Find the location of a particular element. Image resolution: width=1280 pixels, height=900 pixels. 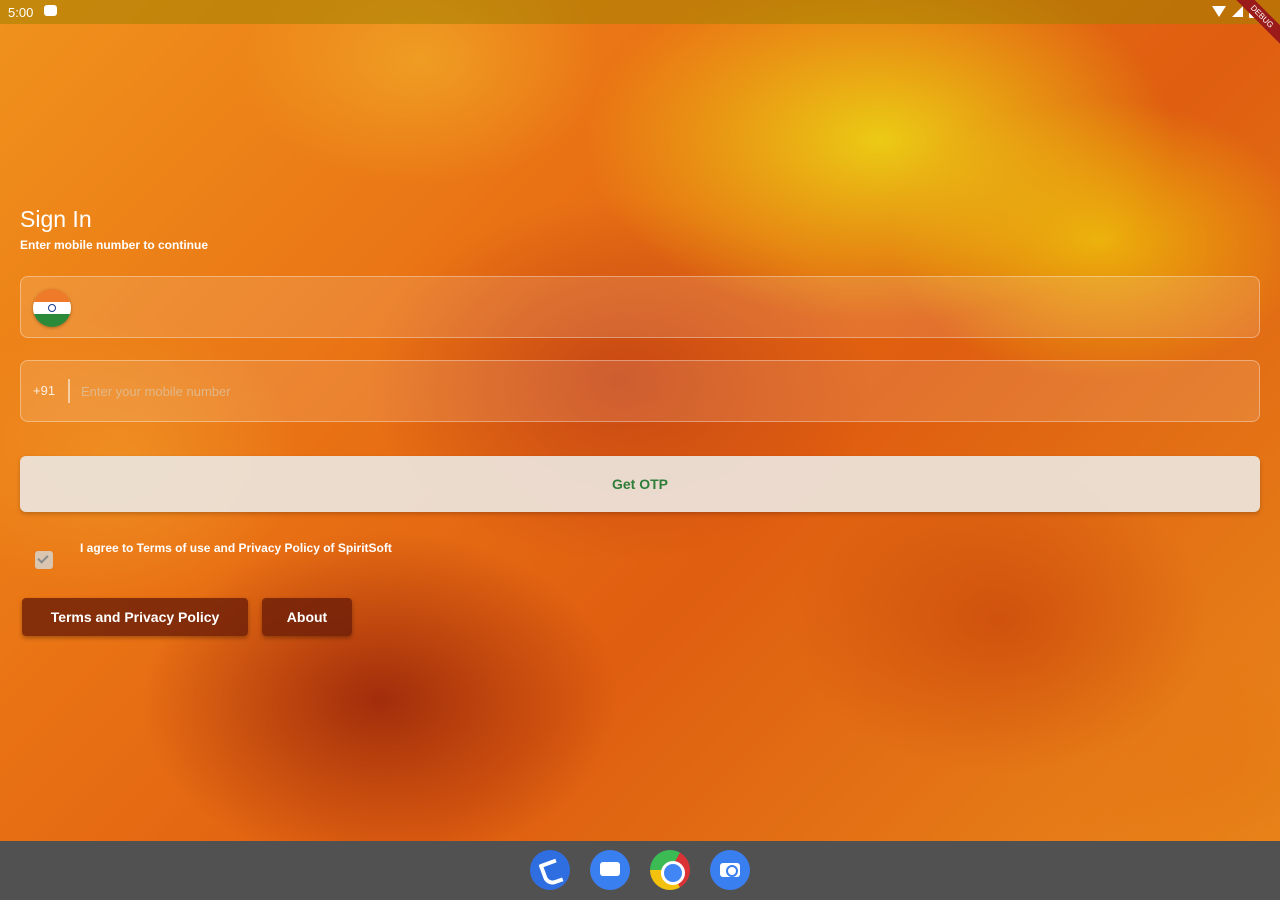

messages-icon is located at coordinates (610, 870).